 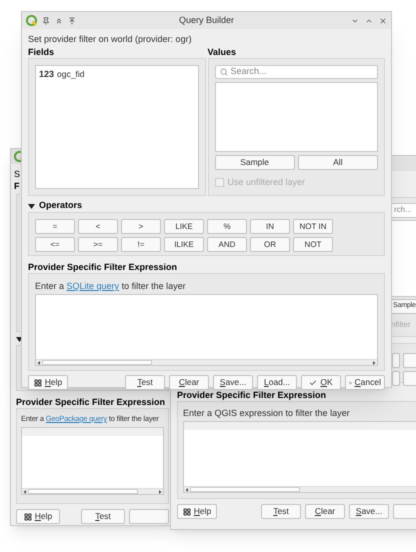 I want to click on dialog-button: OK, so click(x=321, y=382).